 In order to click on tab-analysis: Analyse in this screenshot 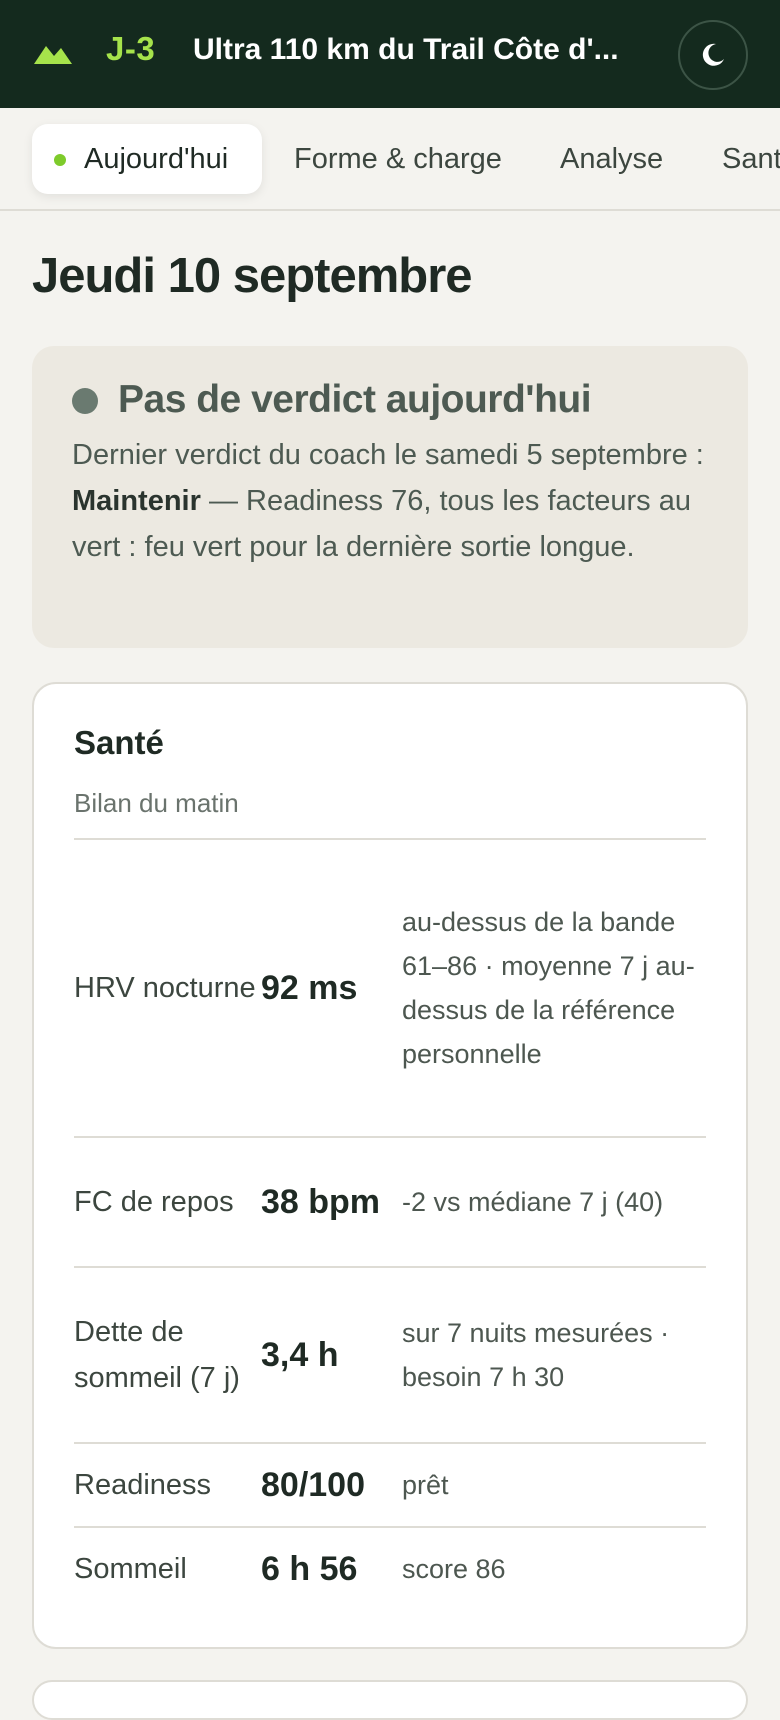, I will do `click(611, 159)`.